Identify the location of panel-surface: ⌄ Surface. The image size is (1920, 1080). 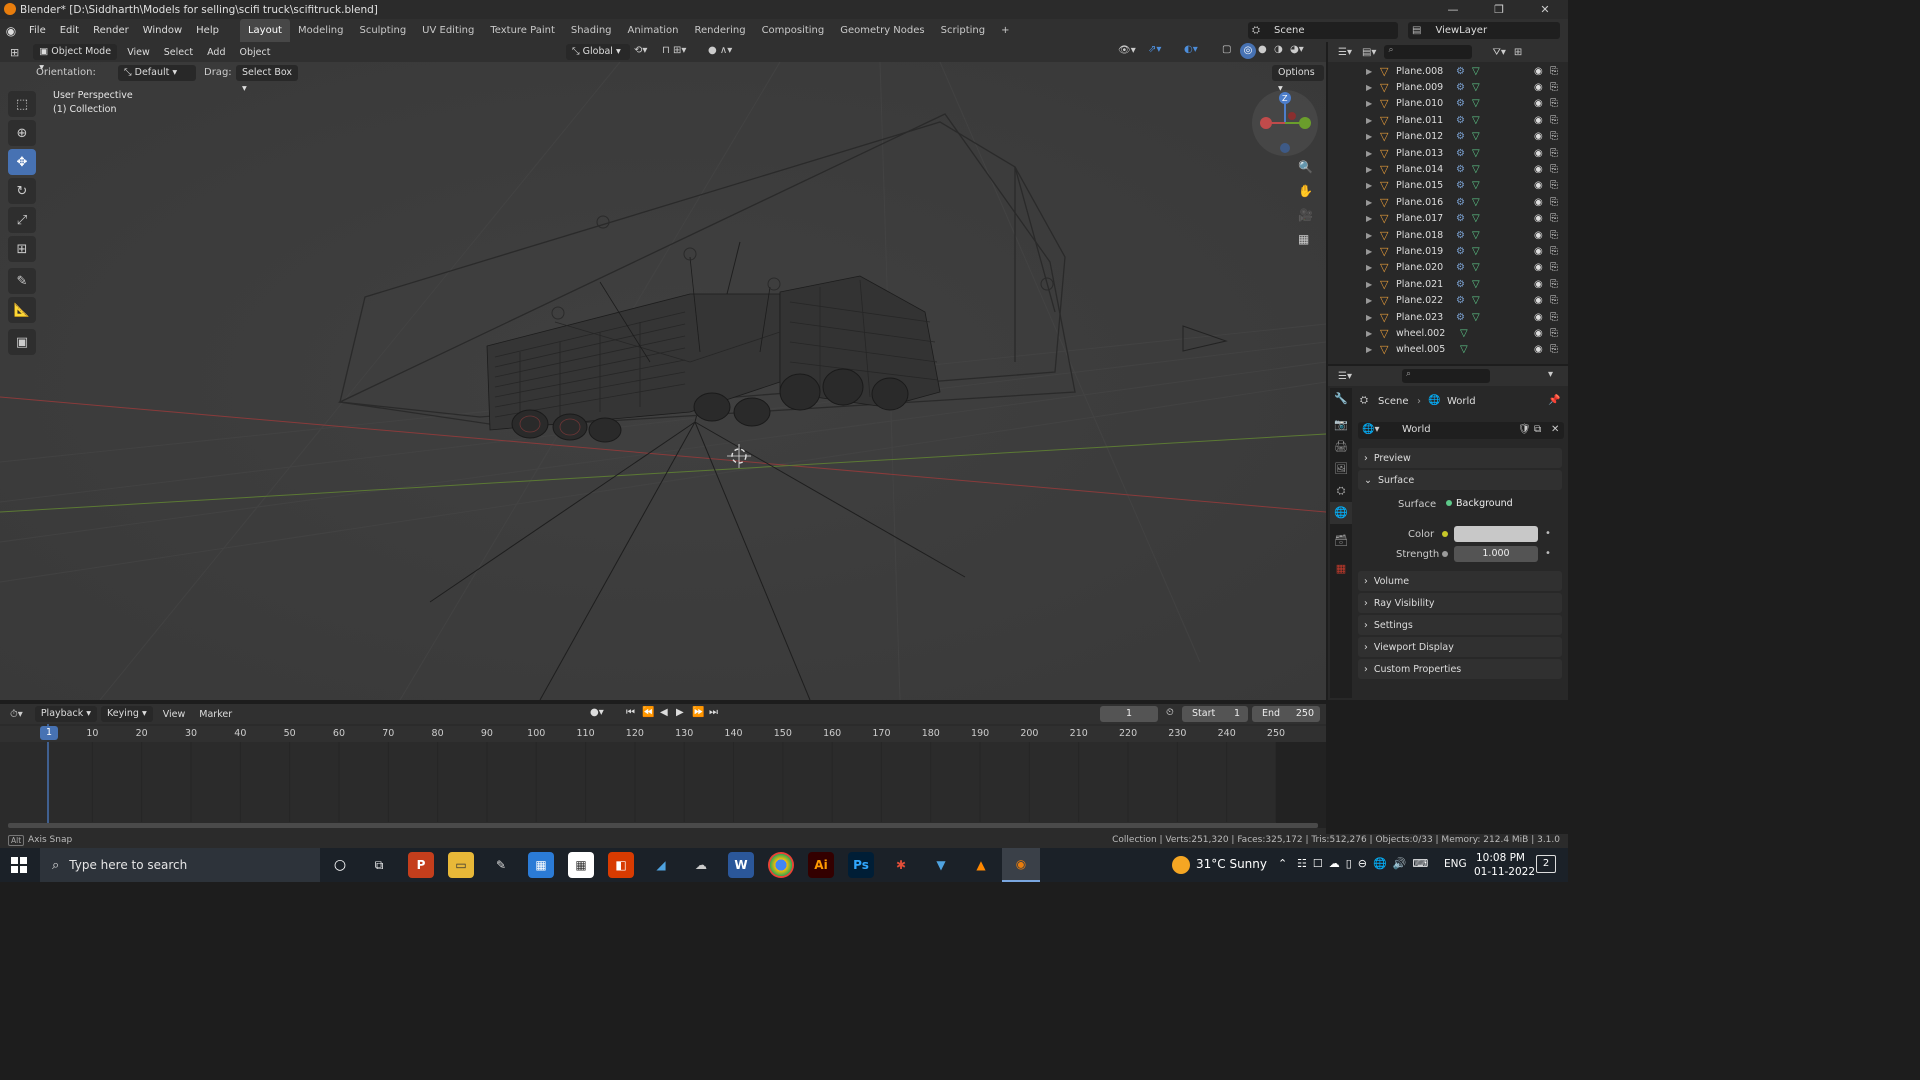
(1460, 480).